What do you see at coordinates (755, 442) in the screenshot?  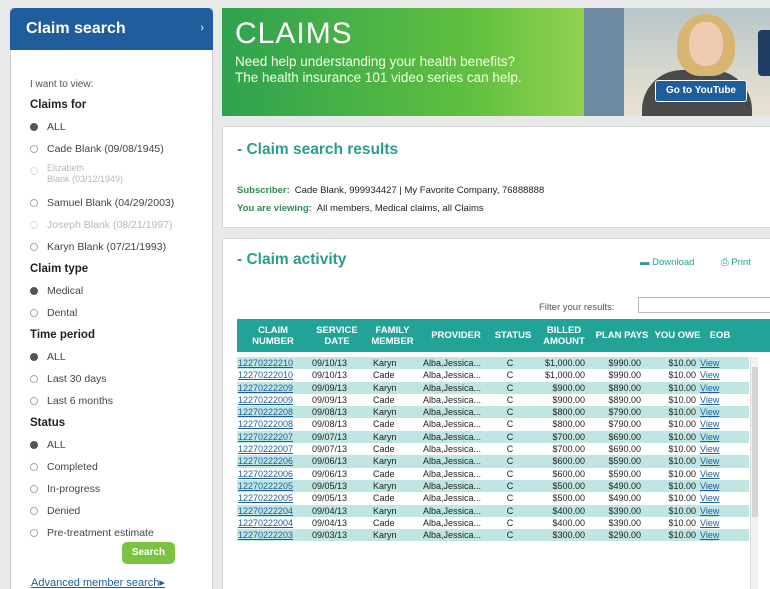 I see `scrollbar-thumb` at bounding box center [755, 442].